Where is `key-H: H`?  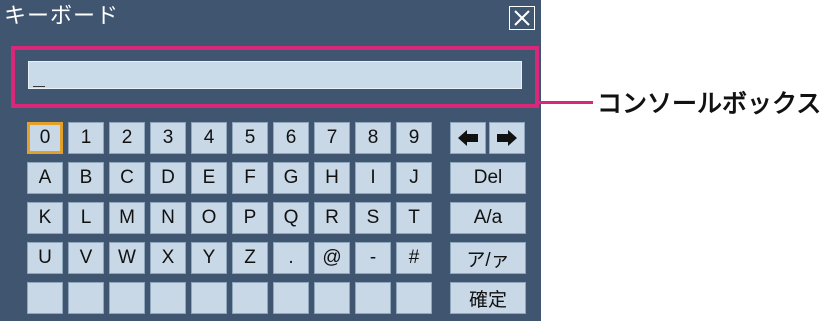
key-H: H is located at coordinates (332, 178).